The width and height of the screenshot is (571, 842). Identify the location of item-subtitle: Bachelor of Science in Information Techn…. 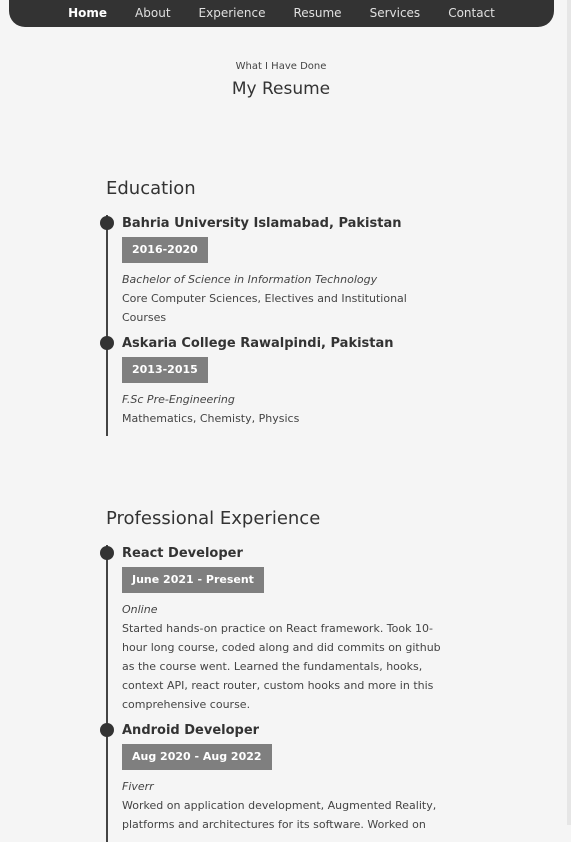
(250, 279).